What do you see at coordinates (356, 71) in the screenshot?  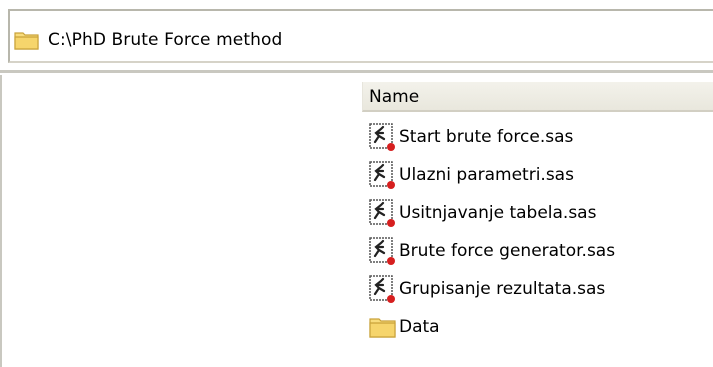 I see `pane-top-divider` at bounding box center [356, 71].